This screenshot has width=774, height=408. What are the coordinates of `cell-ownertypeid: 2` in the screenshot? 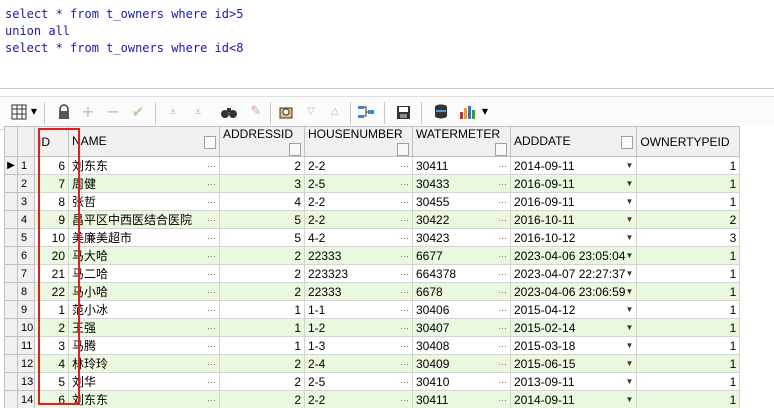 It's located at (688, 219).